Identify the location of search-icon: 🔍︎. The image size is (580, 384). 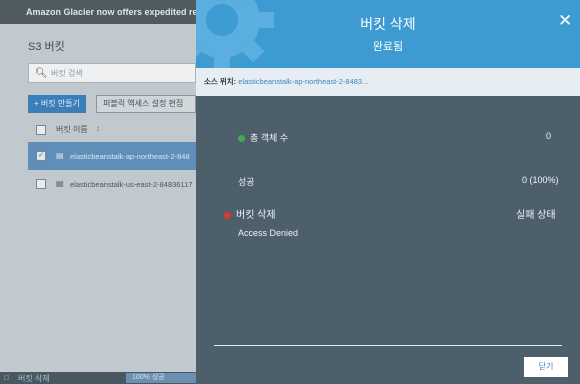
(41, 73).